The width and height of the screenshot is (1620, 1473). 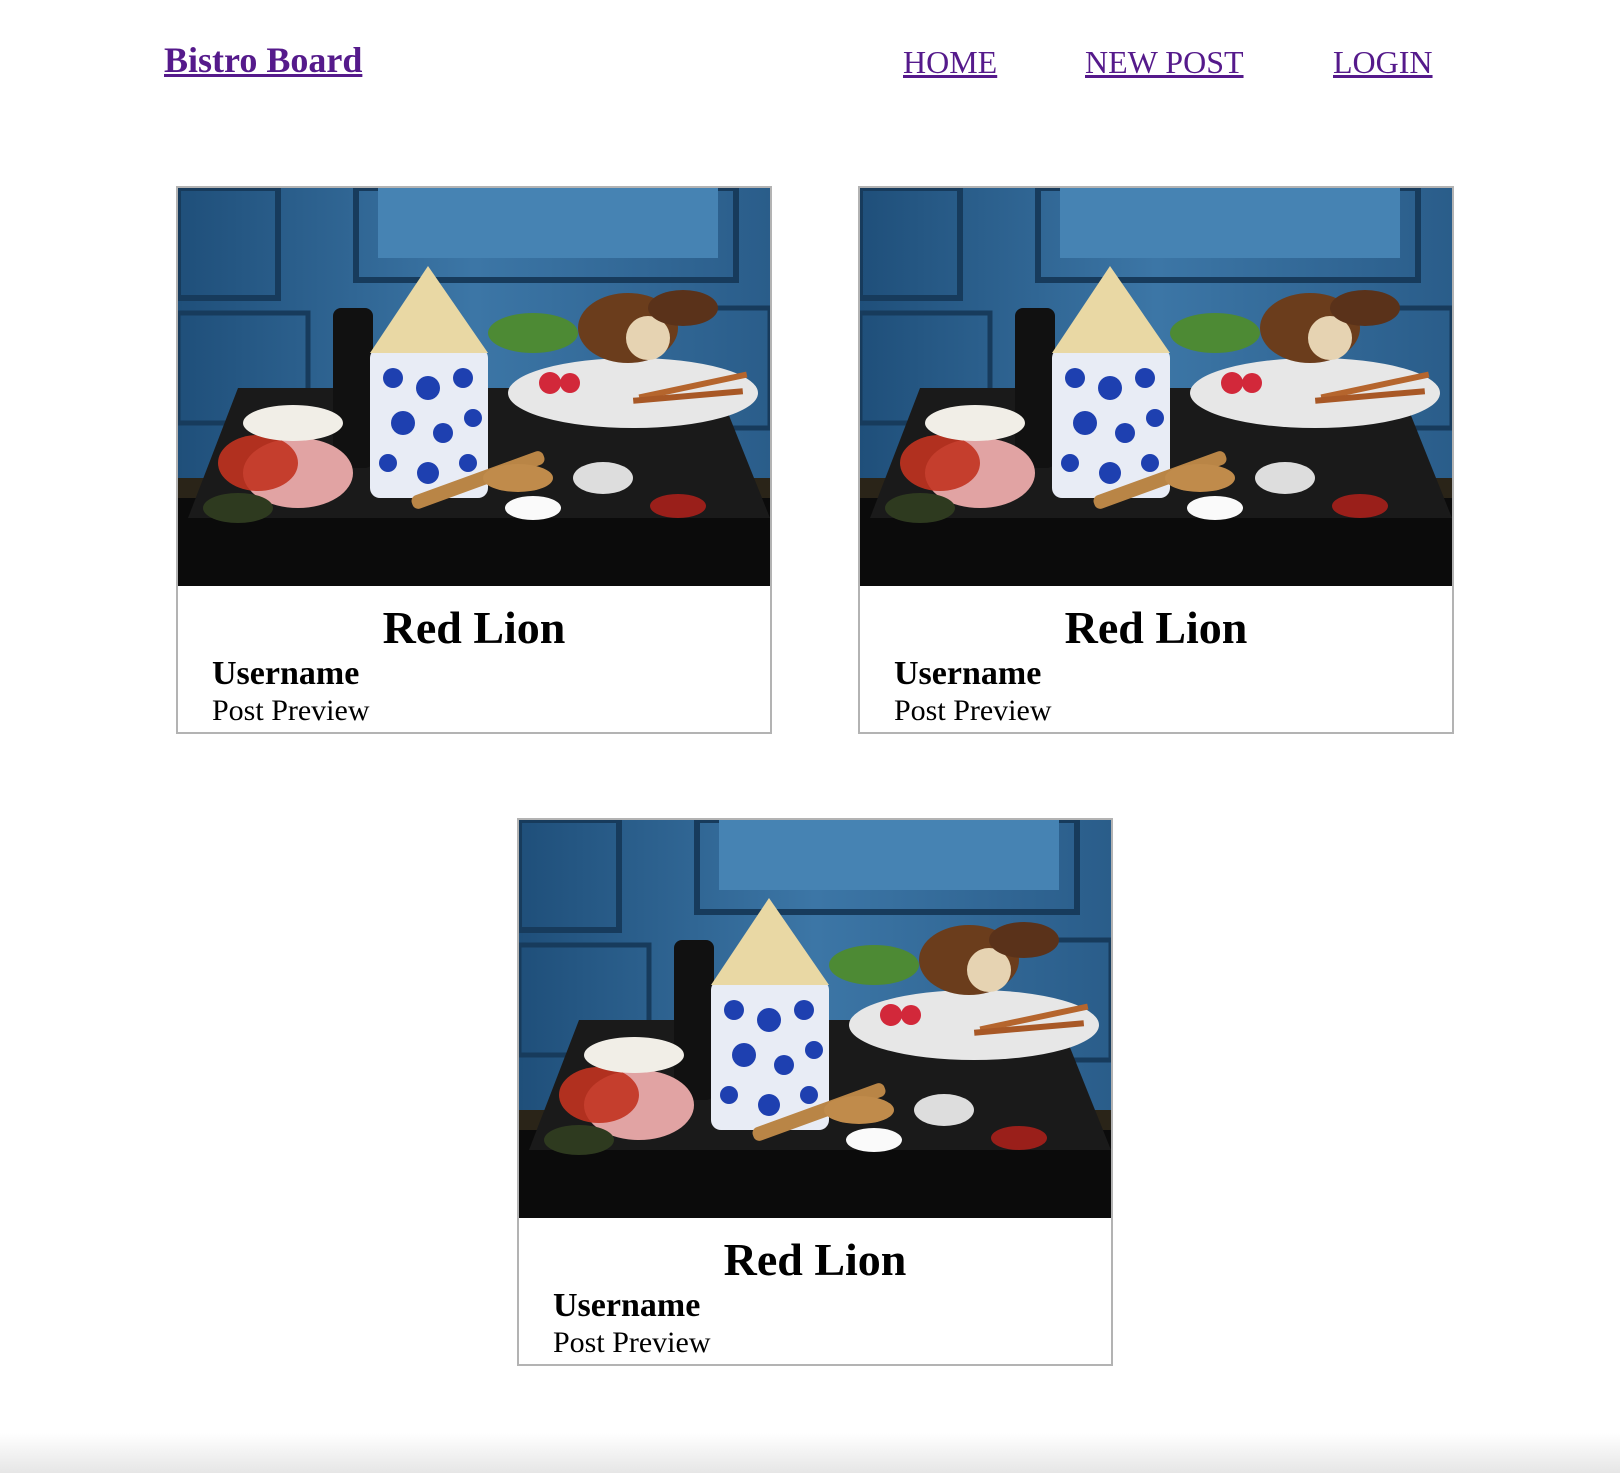 What do you see at coordinates (810, 1453) in the screenshot?
I see `window-bottom-shadow` at bounding box center [810, 1453].